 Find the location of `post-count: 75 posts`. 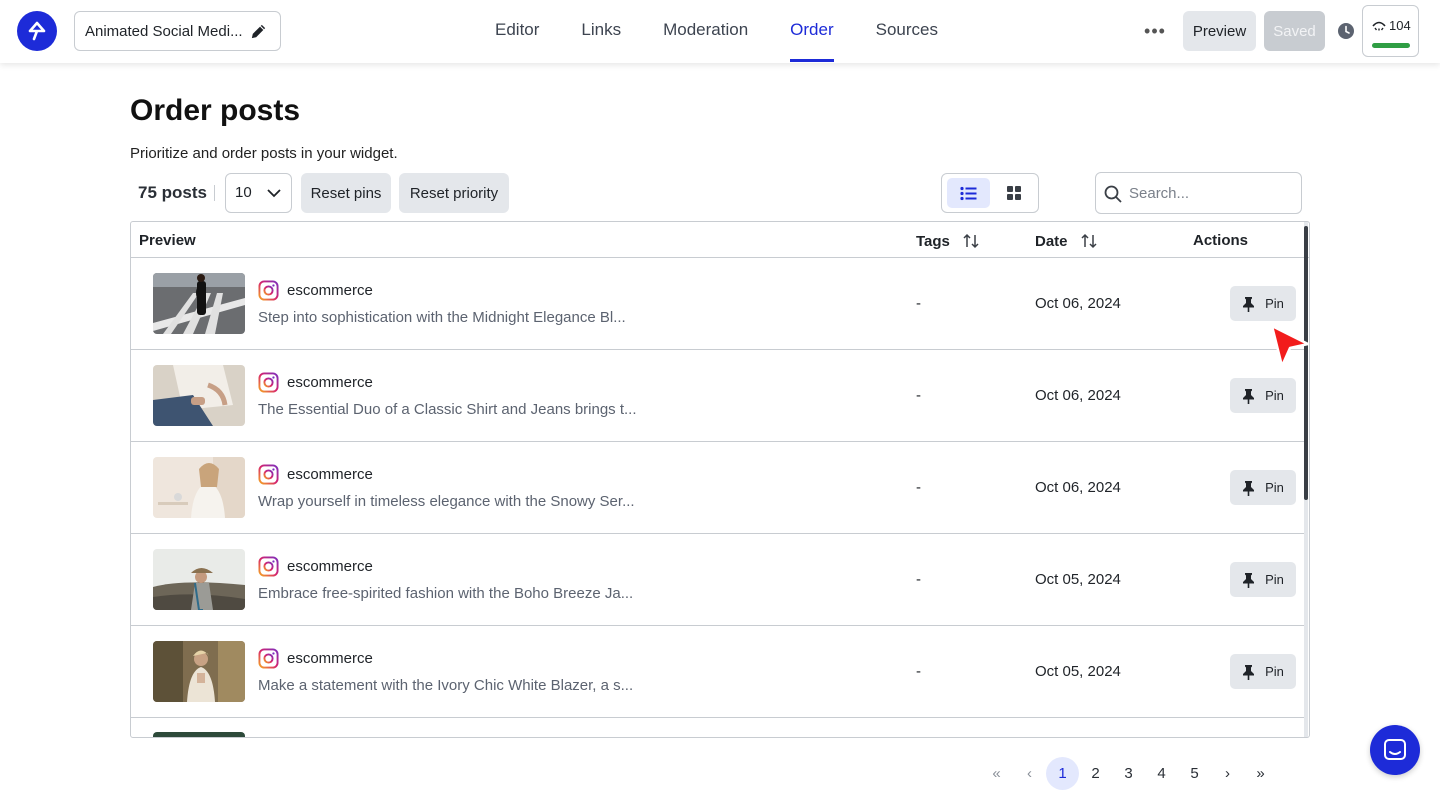

post-count: 75 posts is located at coordinates (172, 192).